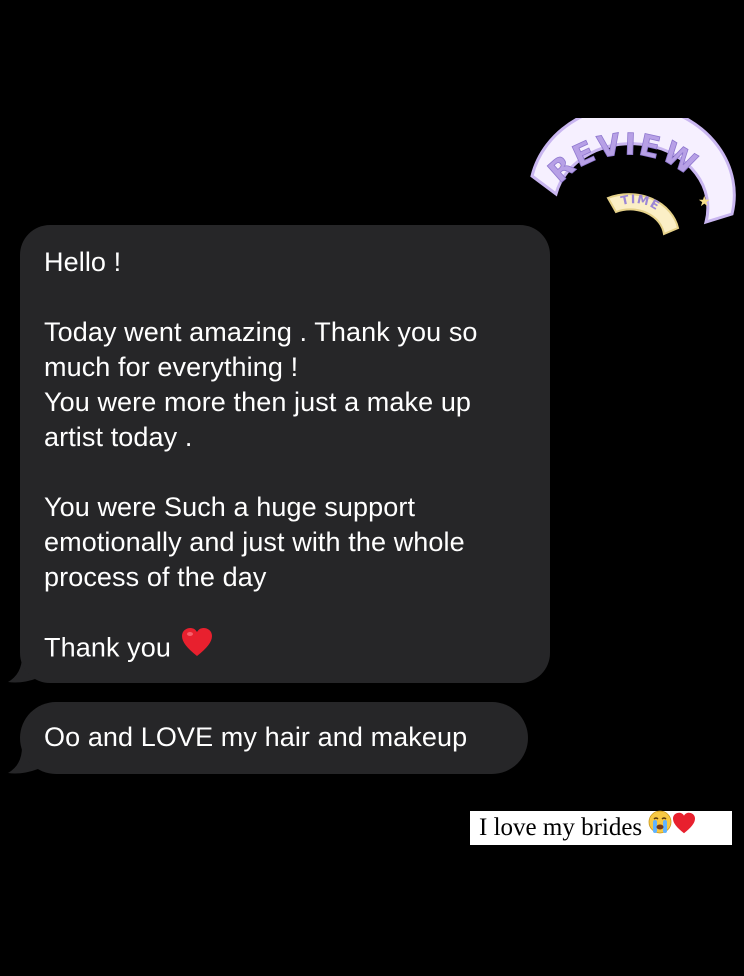 The height and width of the screenshot is (976, 744). Describe the element at coordinates (660, 827) in the screenshot. I see `crying-face-icon` at that location.